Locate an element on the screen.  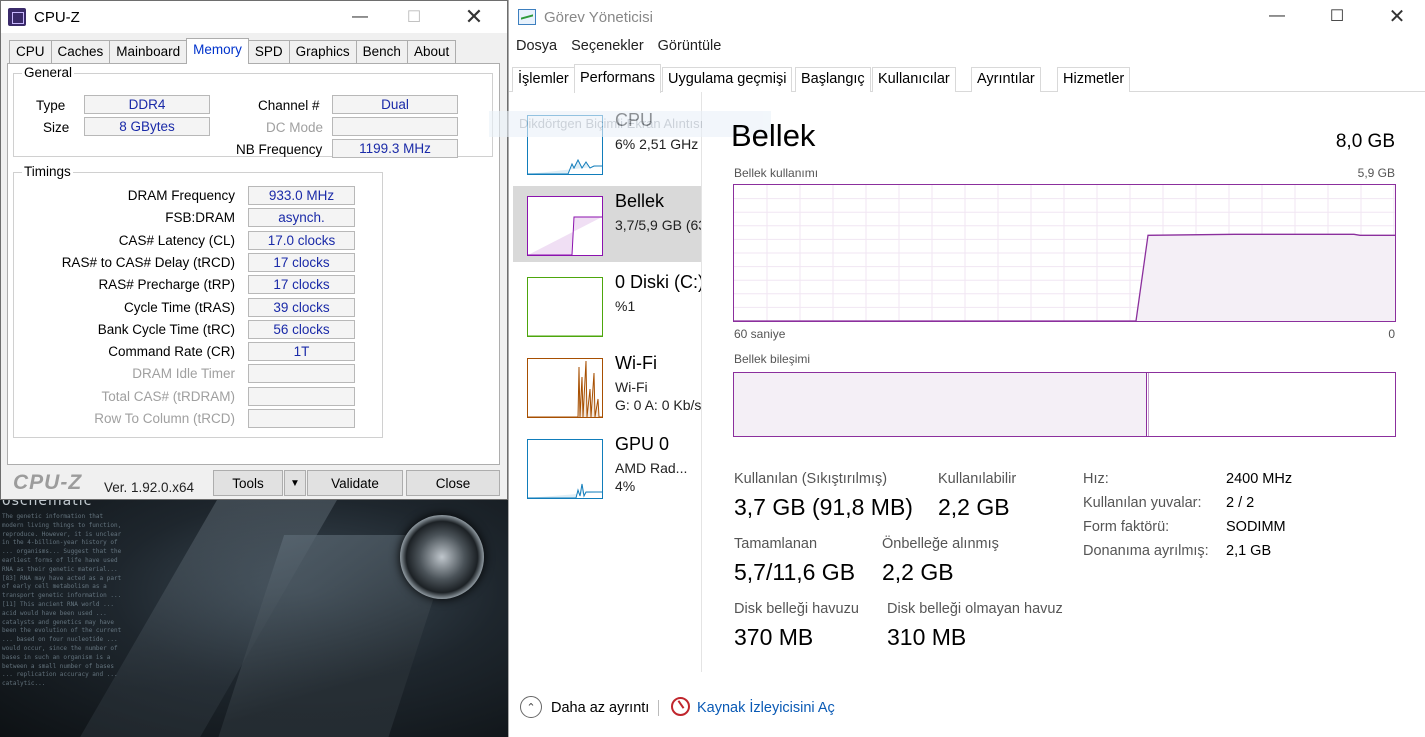
spec-value: 2,1 GB is located at coordinates (1249, 551).